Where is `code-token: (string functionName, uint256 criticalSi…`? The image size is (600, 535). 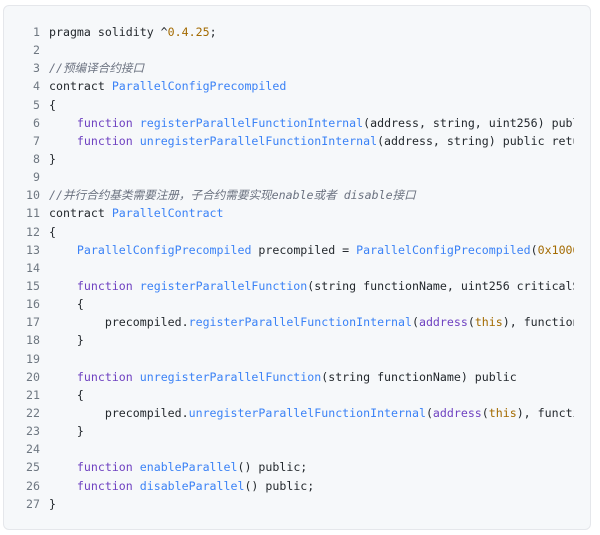
code-token: (string functionName, uint256 criticalSi… is located at coordinates (440, 285).